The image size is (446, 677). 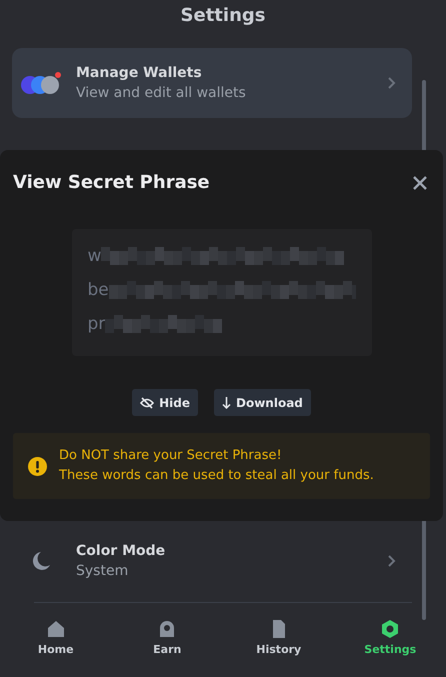 I want to click on row-subtitle: System, so click(x=103, y=571).